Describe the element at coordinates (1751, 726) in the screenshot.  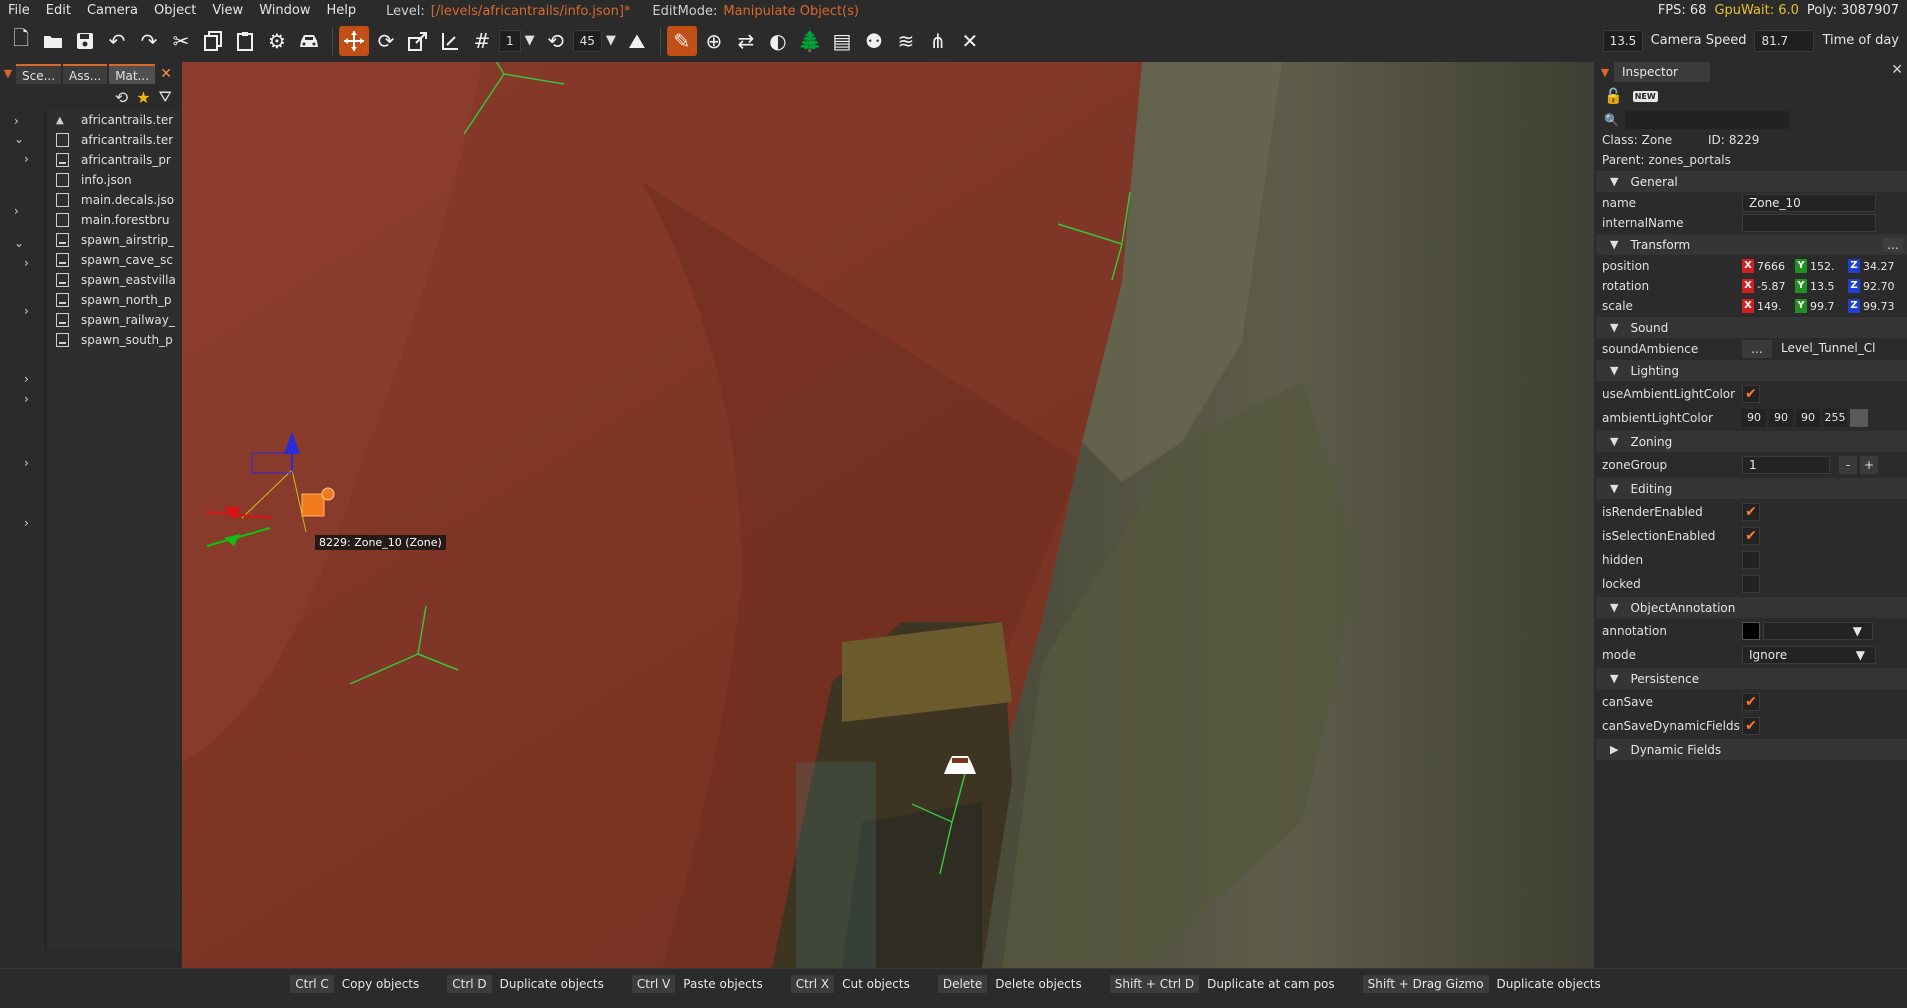
I see `cansavedyn-checkbox: ✔` at that location.